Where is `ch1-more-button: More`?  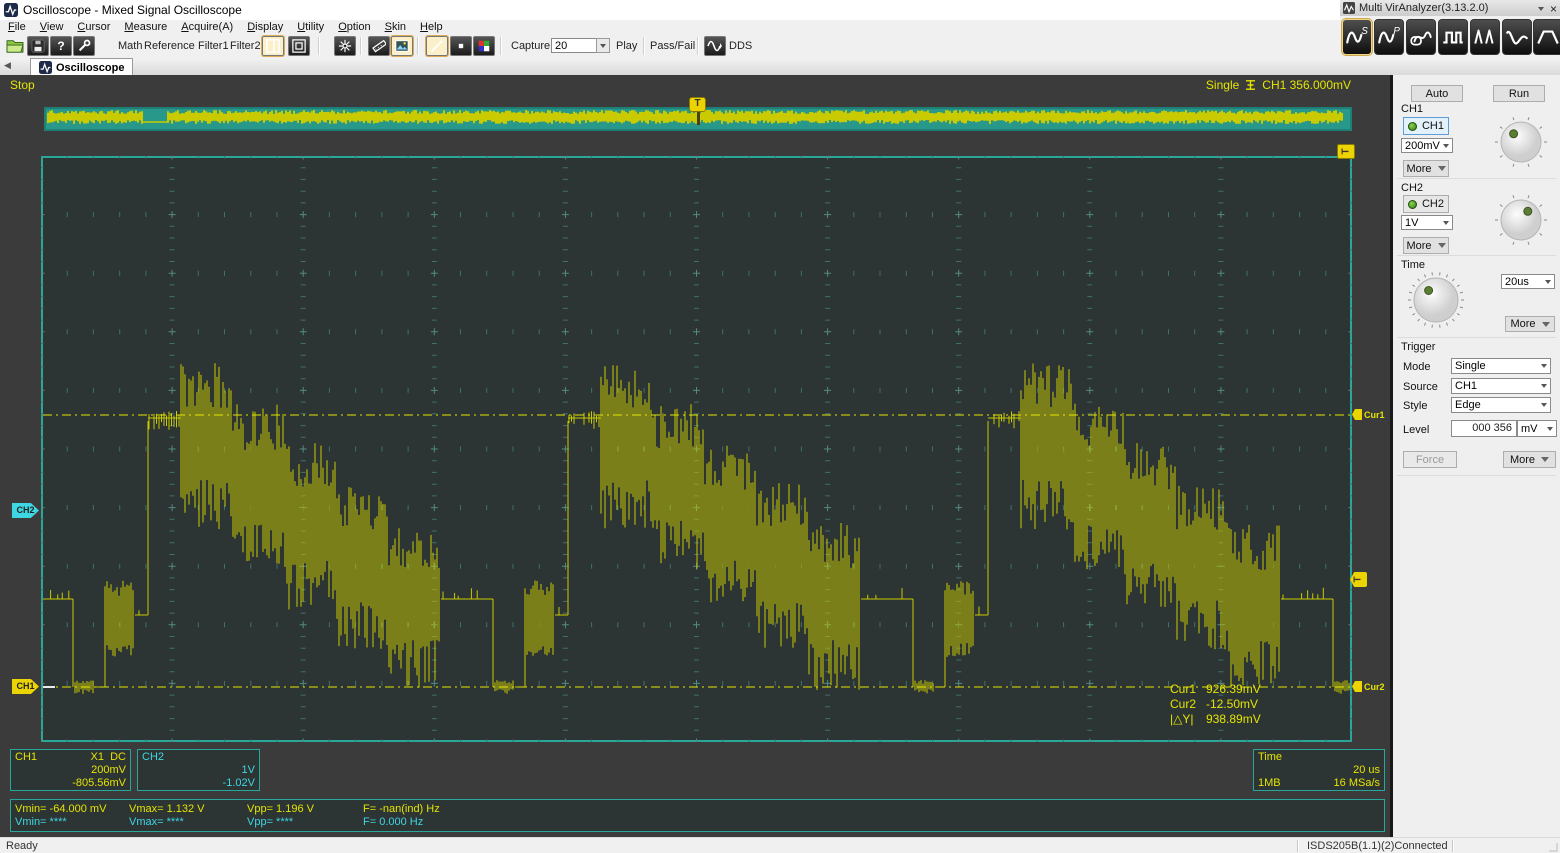 ch1-more-button: More is located at coordinates (1426, 168).